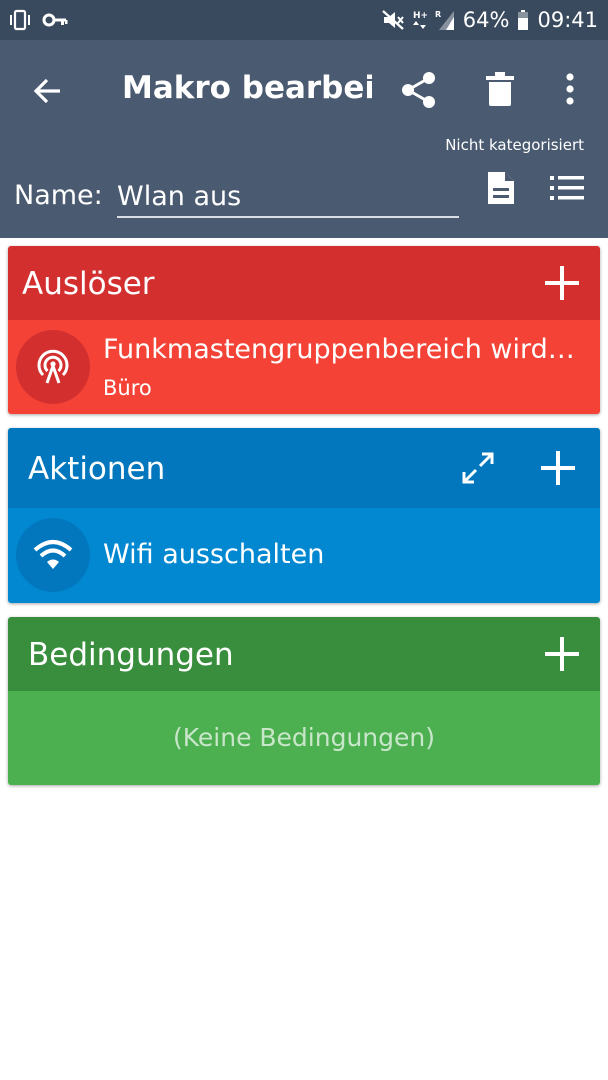 The width and height of the screenshot is (608, 1080). Describe the element at coordinates (53, 367) in the screenshot. I see `cell-tower-icon` at that location.